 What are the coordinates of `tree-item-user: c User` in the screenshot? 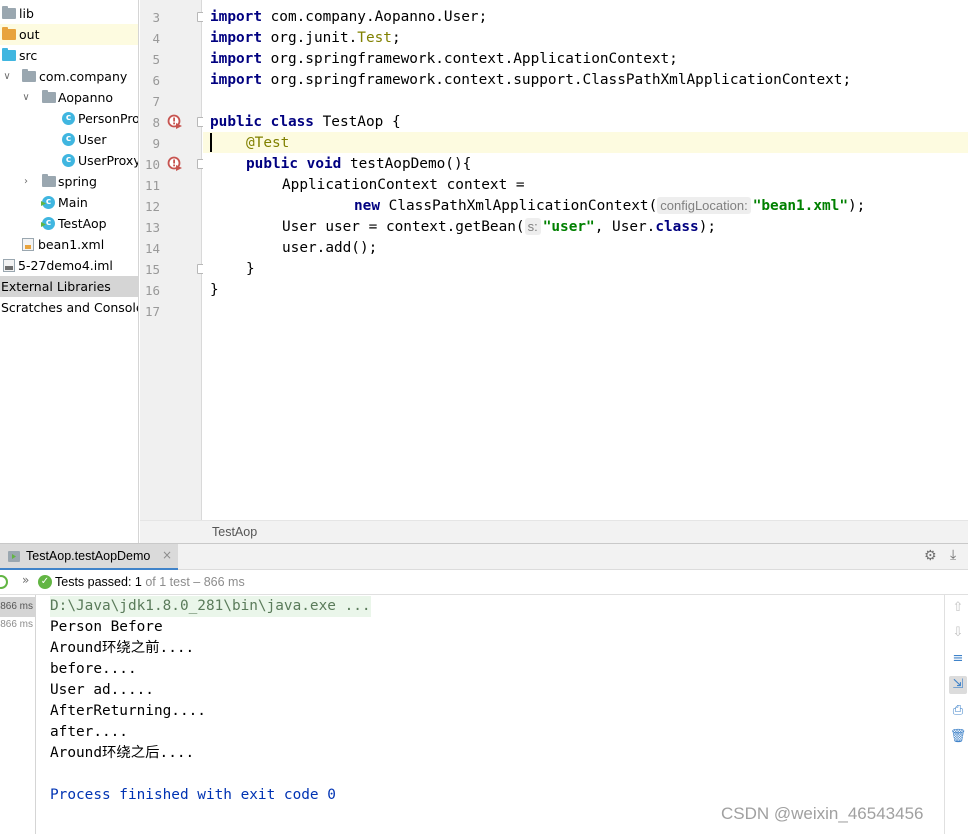 It's located at (69, 139).